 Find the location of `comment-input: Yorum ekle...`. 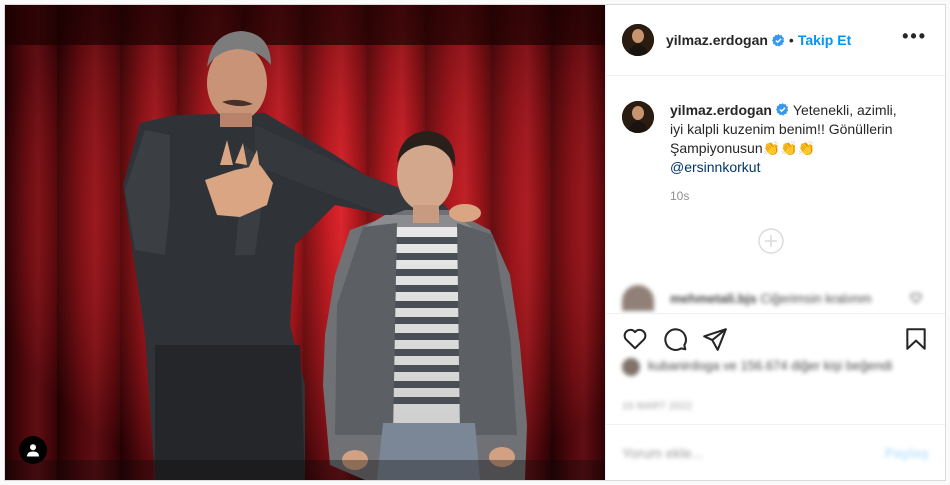

comment-input: Yorum ekle... is located at coordinates (753, 453).